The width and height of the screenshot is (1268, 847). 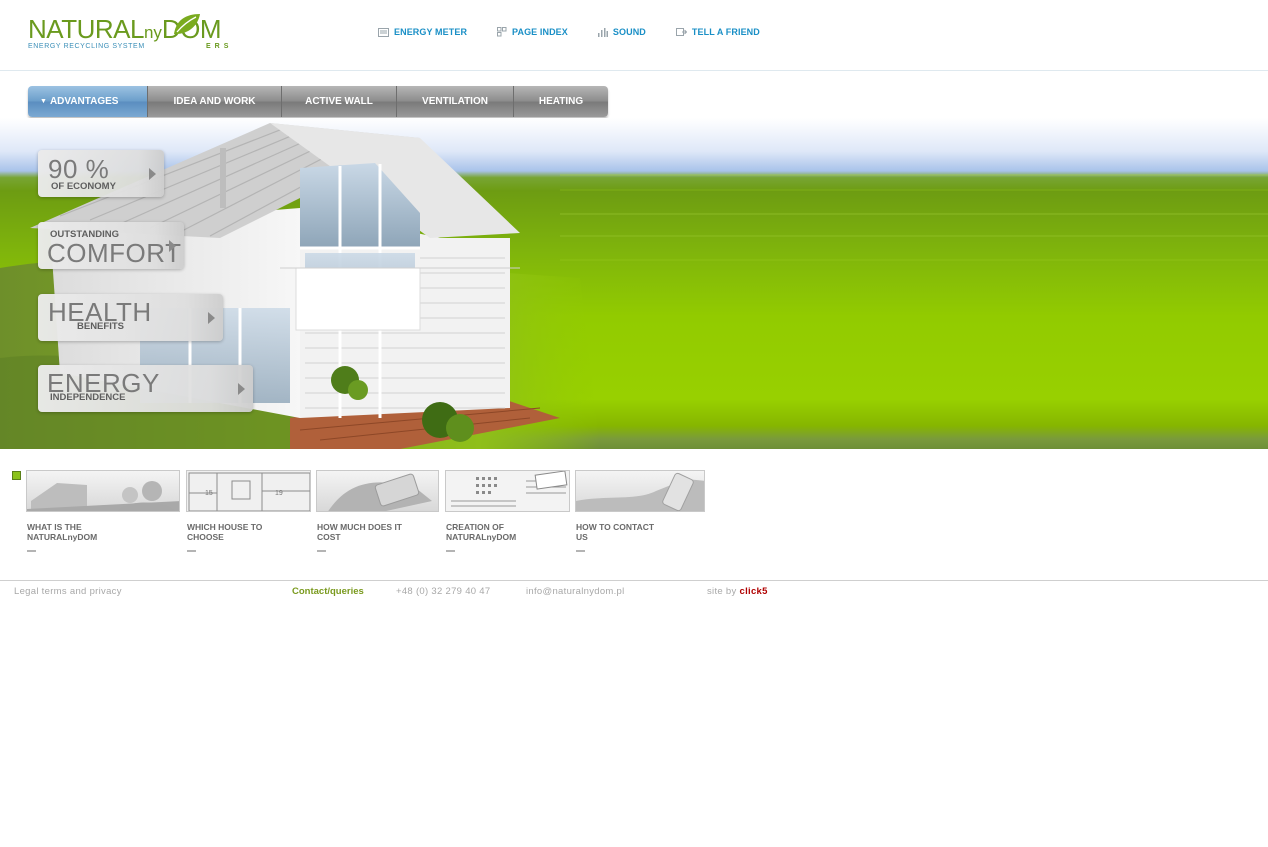 I want to click on phone-number: +48 (0) 32 279 40 47, so click(x=443, y=591).